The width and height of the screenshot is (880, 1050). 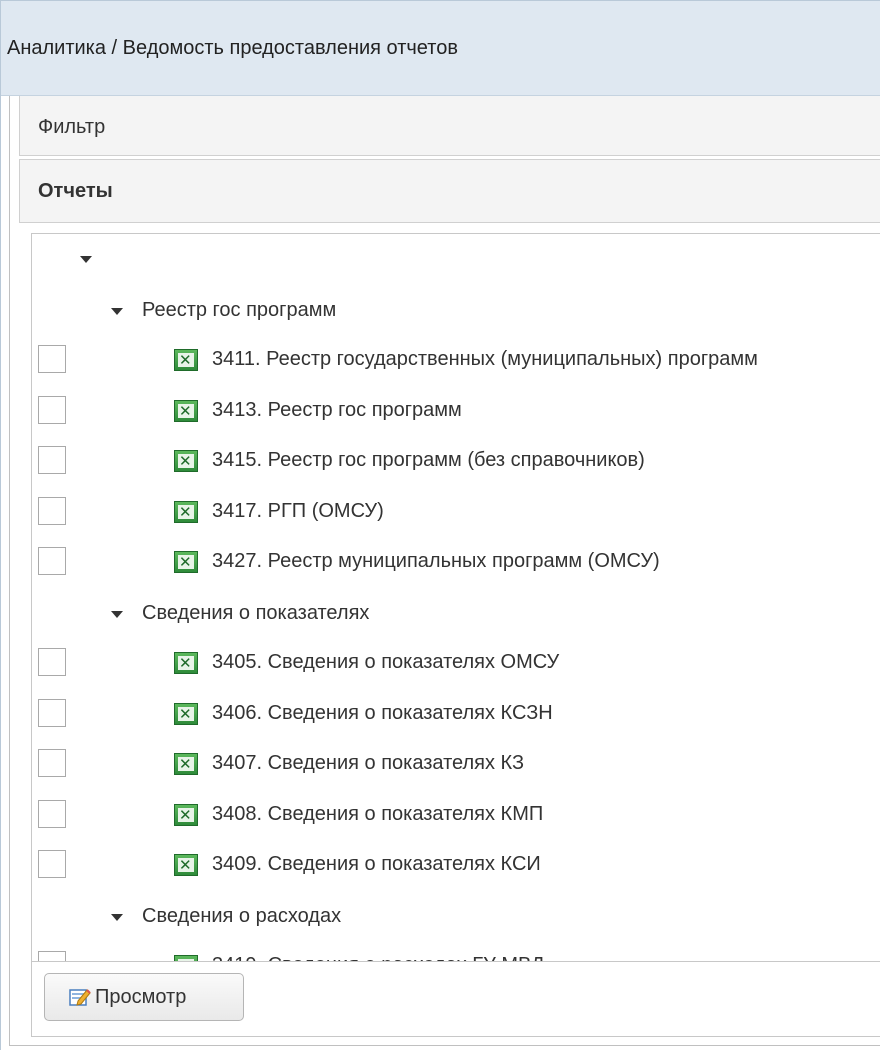 I want to click on tree-group-row: Сведения о расходах, so click(x=456, y=916).